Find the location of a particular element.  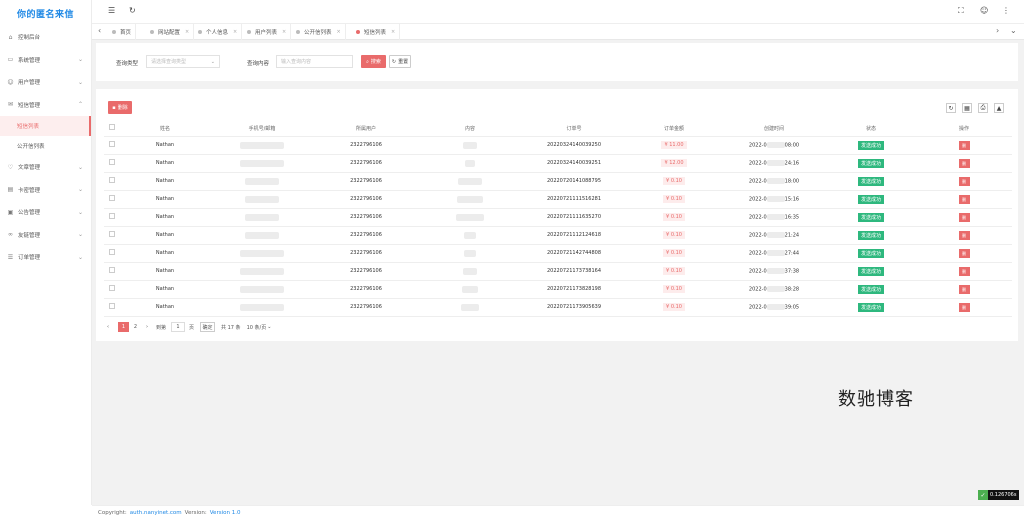

fullscreen-icon: ⛶ is located at coordinates (961, 11).